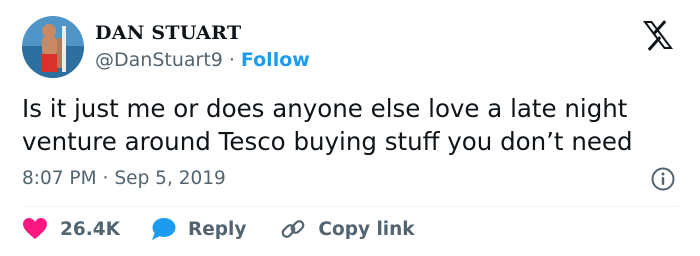  Describe the element at coordinates (163, 229) in the screenshot. I see `reply-bubble-icon` at that location.